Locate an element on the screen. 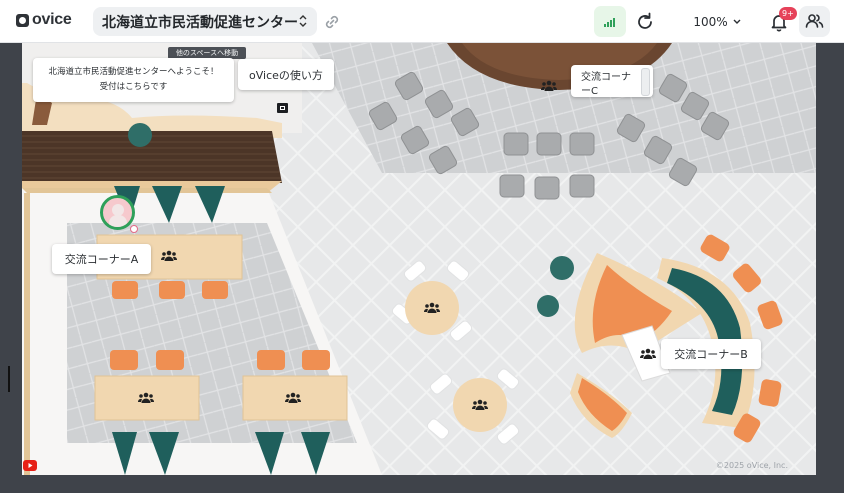 Image resolution: width=844 pixels, height=493 pixels. text-cursor is located at coordinates (9, 379).